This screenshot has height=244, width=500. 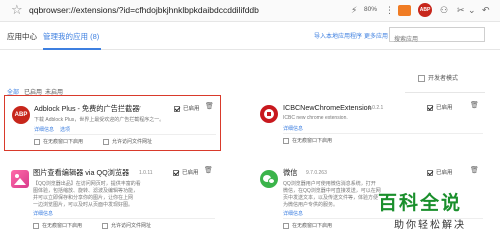 What do you see at coordinates (430, 225) in the screenshot?
I see `watermark-sub: 助你轻松解决` at bounding box center [430, 225].